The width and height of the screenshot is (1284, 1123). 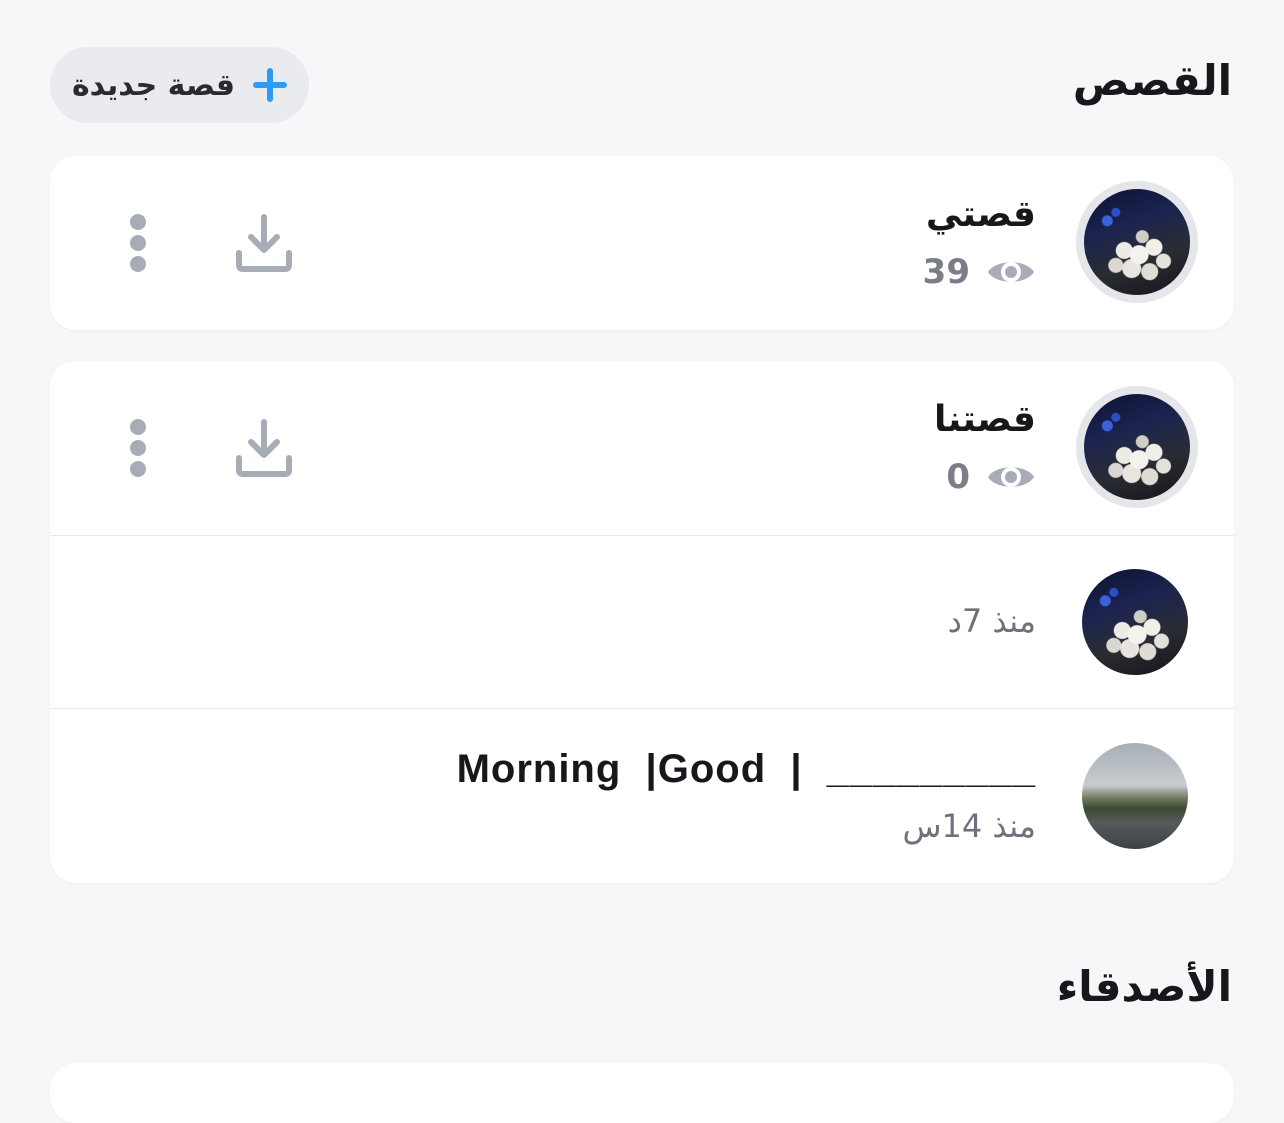 What do you see at coordinates (946, 272) in the screenshot?
I see `view-count: 39` at bounding box center [946, 272].